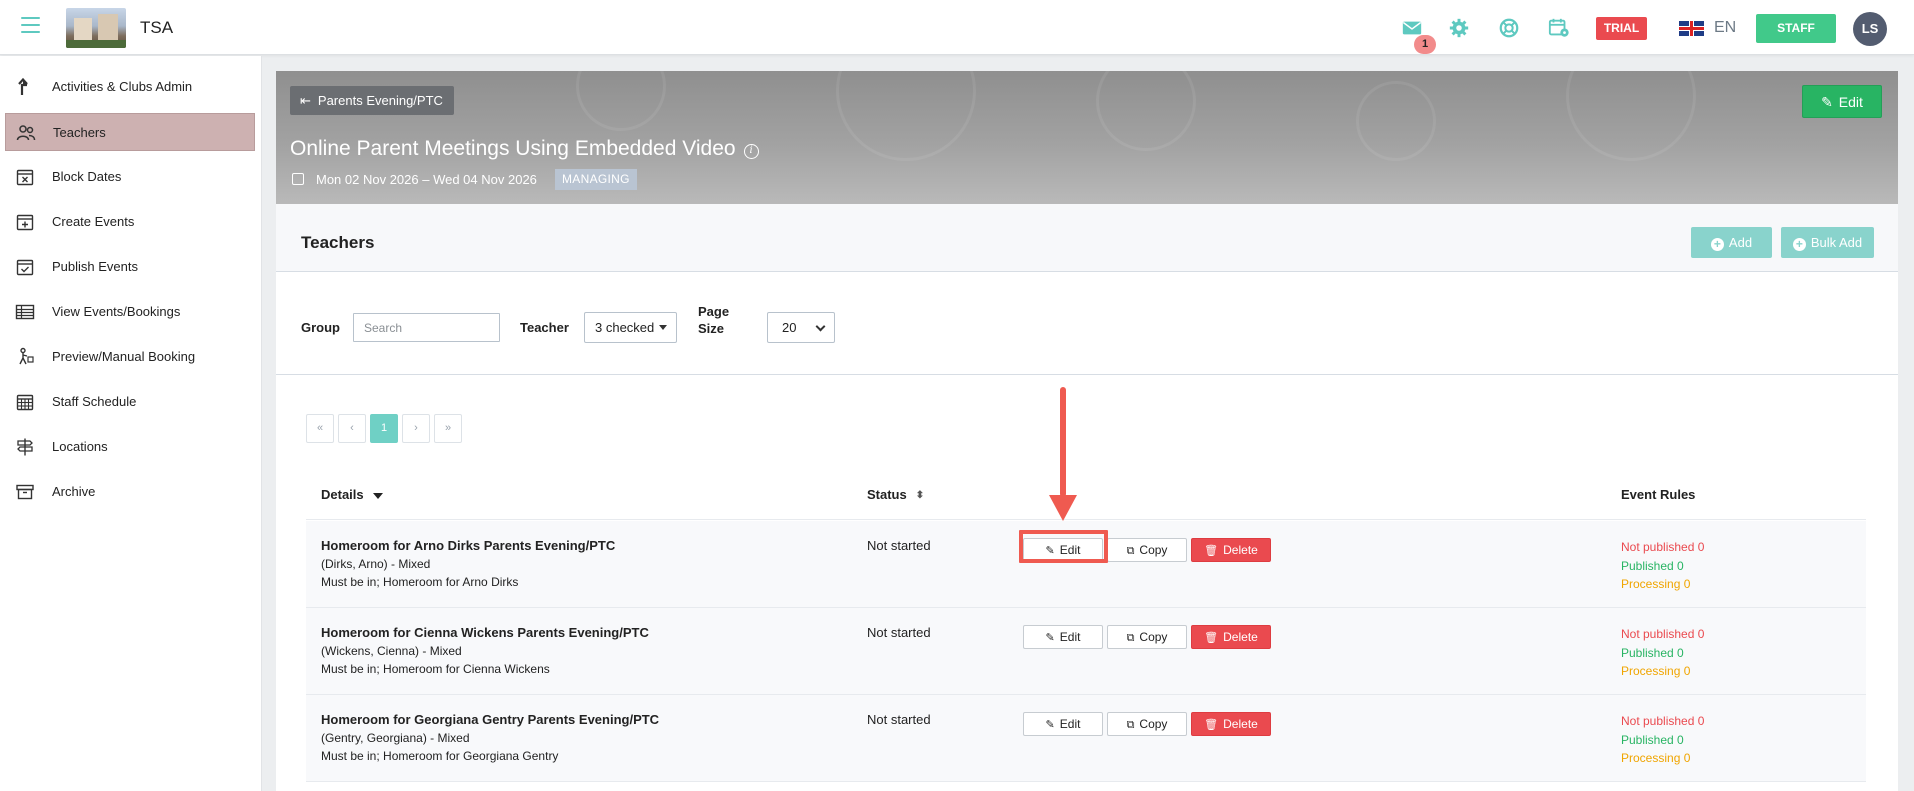 The width and height of the screenshot is (1914, 791). What do you see at coordinates (130, 357) in the screenshot?
I see `sidebar-item-preview-manual-booking: Preview/Manual Booking` at bounding box center [130, 357].